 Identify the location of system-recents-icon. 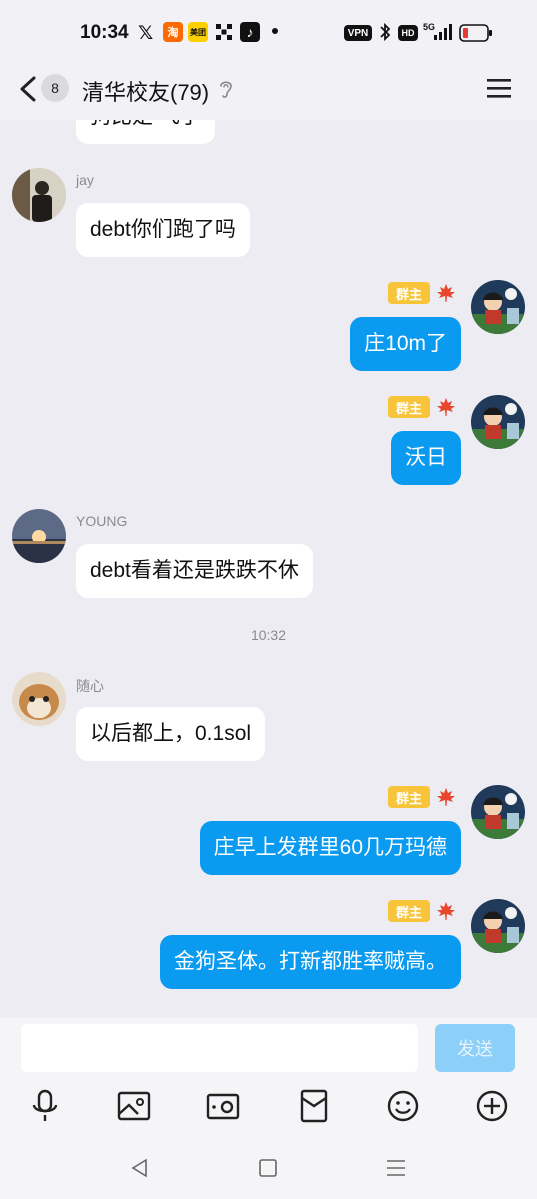
(396, 1168).